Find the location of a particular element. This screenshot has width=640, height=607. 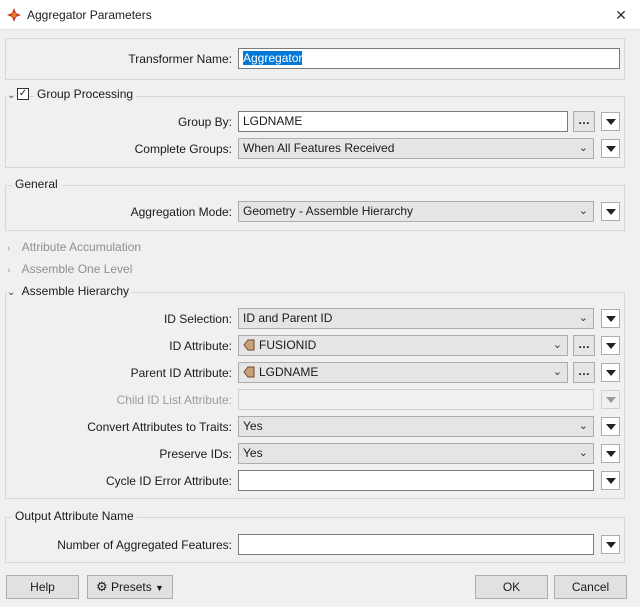

output-attribute-title: Output Attribute Name is located at coordinates (74, 516).